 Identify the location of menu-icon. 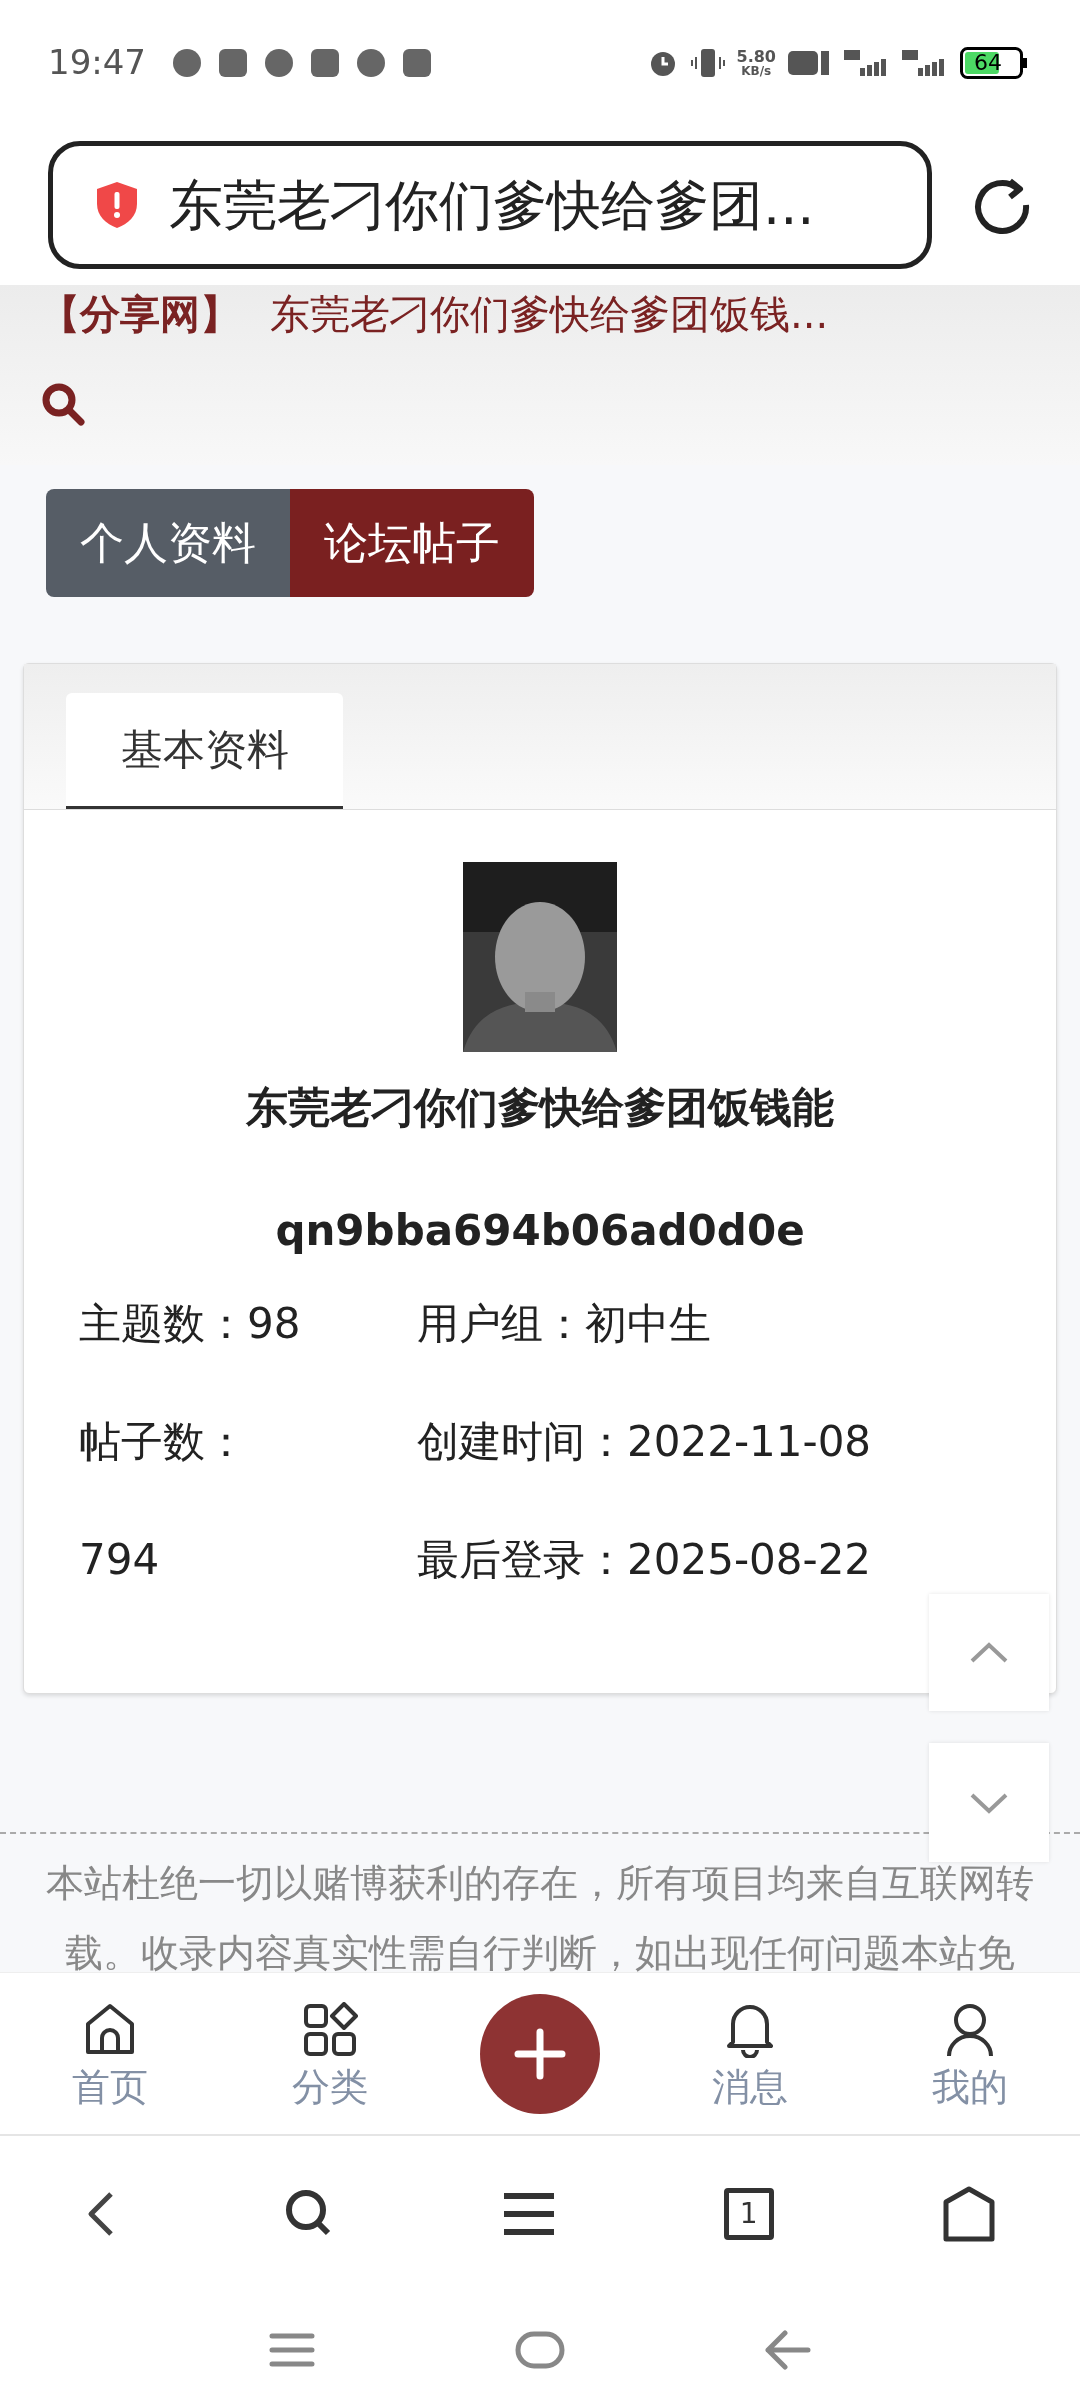
(529, 2214).